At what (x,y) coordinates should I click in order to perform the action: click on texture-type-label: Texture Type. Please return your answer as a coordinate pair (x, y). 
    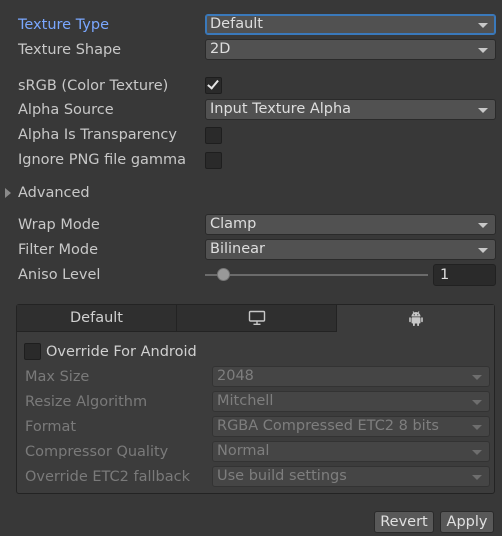
    Looking at the image, I should click on (63, 25).